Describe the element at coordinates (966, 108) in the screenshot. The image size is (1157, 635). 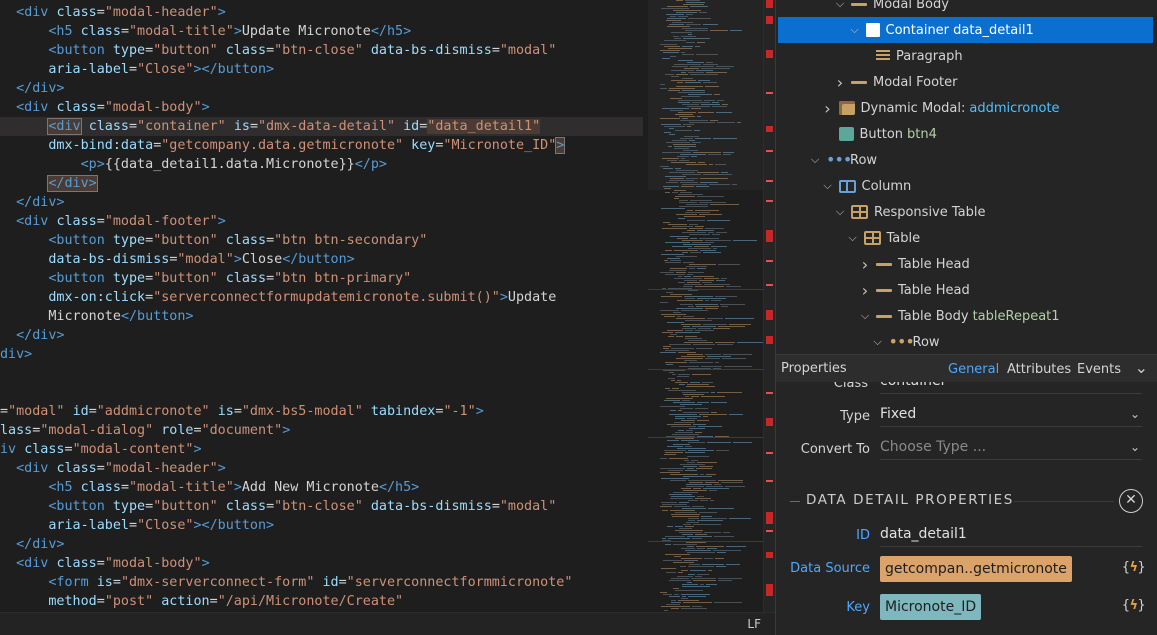
I see `tree-item: › Dynamic Modal: addmicronote` at that location.